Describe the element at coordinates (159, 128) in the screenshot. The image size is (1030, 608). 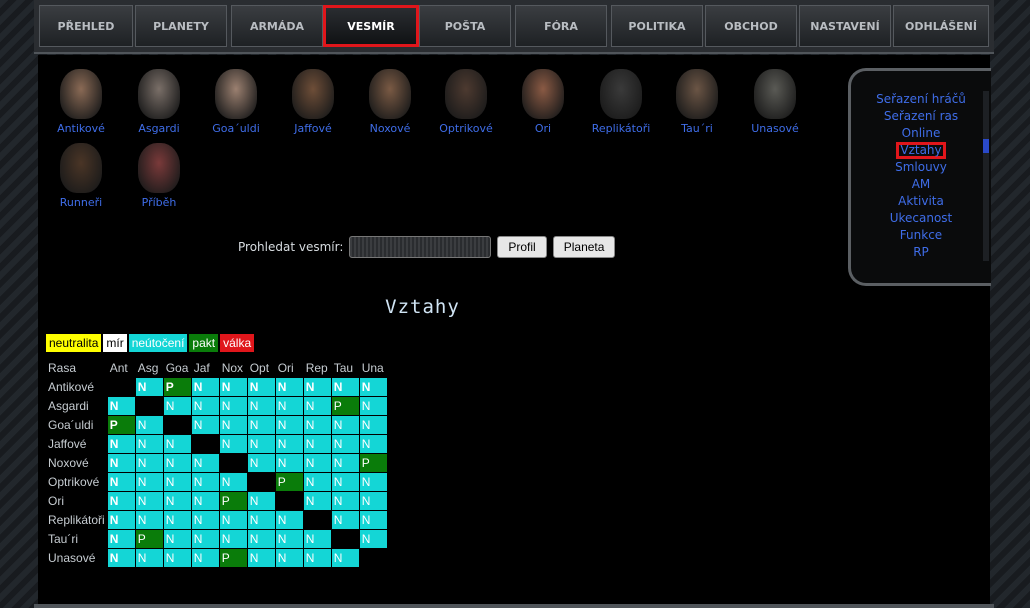
I see `race-name: Asgardi` at that location.